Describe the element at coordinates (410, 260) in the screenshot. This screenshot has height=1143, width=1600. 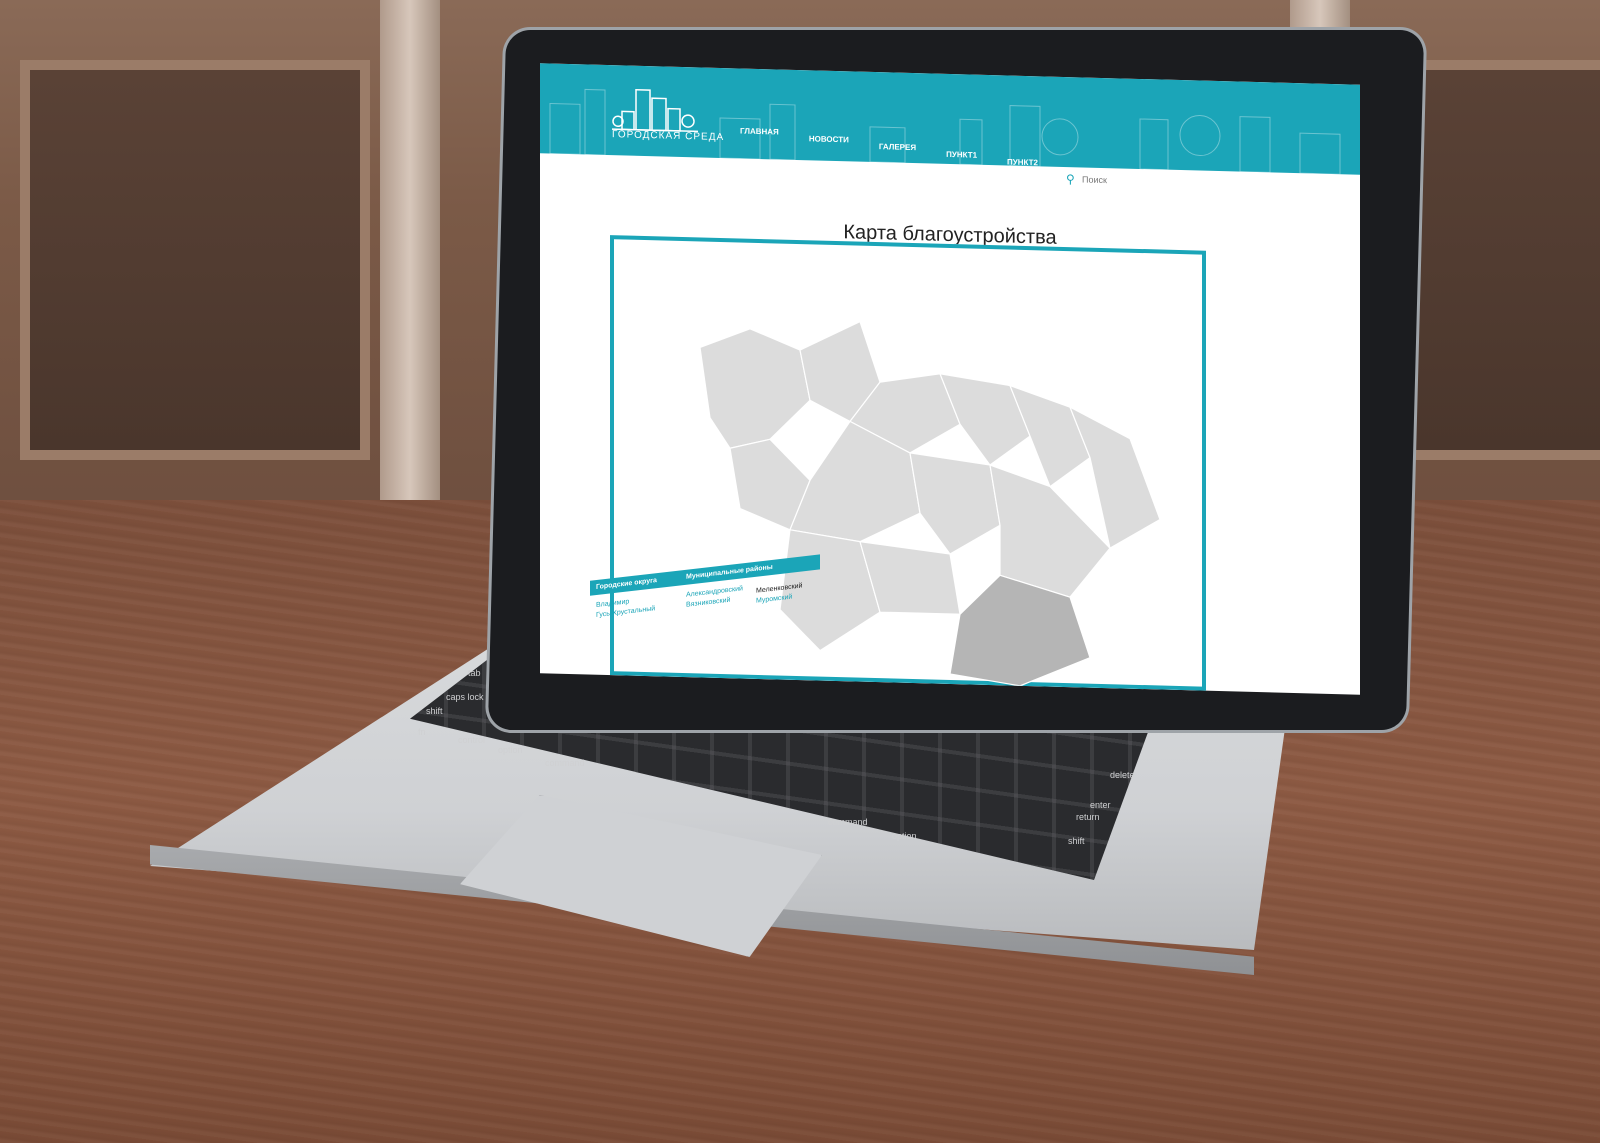
I see `background-pillar` at that location.